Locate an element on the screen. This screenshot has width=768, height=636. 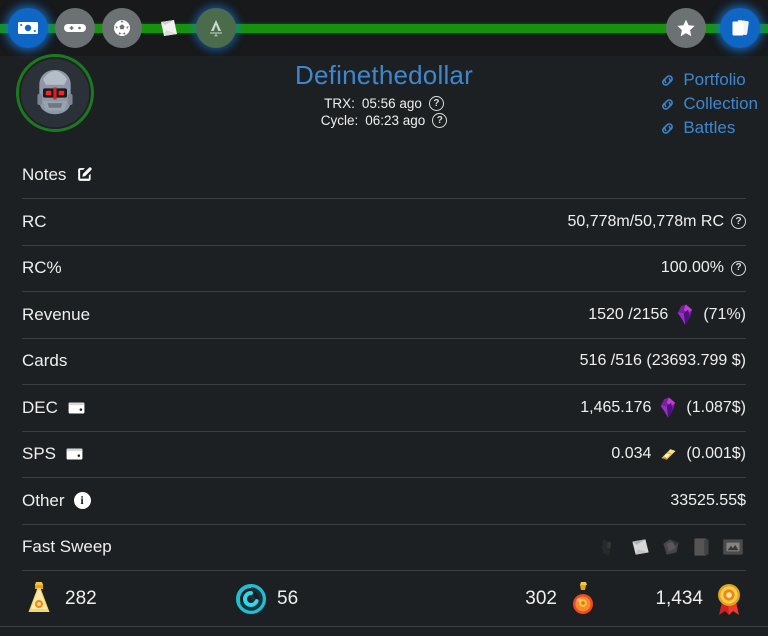
resource-legendary-potion: 282 is located at coordinates (128, 599).